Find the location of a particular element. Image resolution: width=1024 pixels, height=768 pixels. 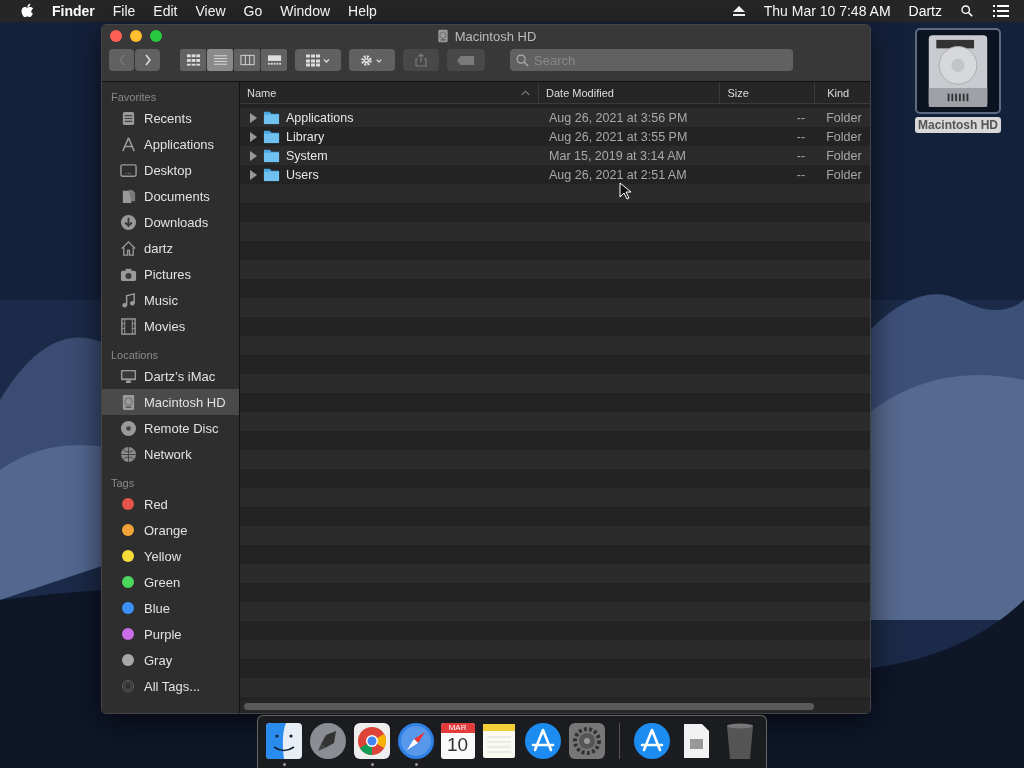

icons-view-icon is located at coordinates (193, 60).